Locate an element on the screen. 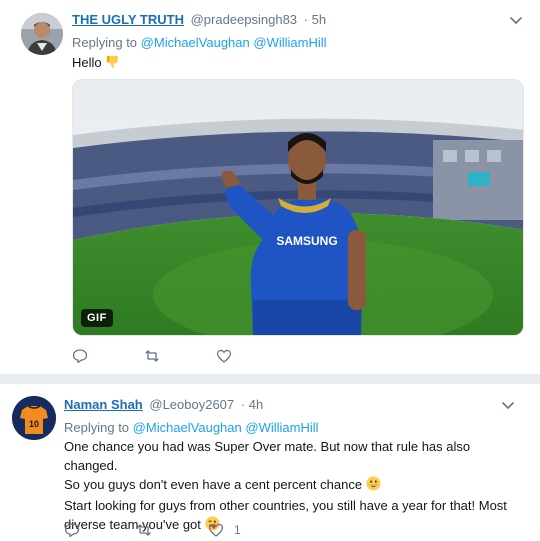 The width and height of the screenshot is (540, 541). tweet-text-content: Hello is located at coordinates (87, 62).